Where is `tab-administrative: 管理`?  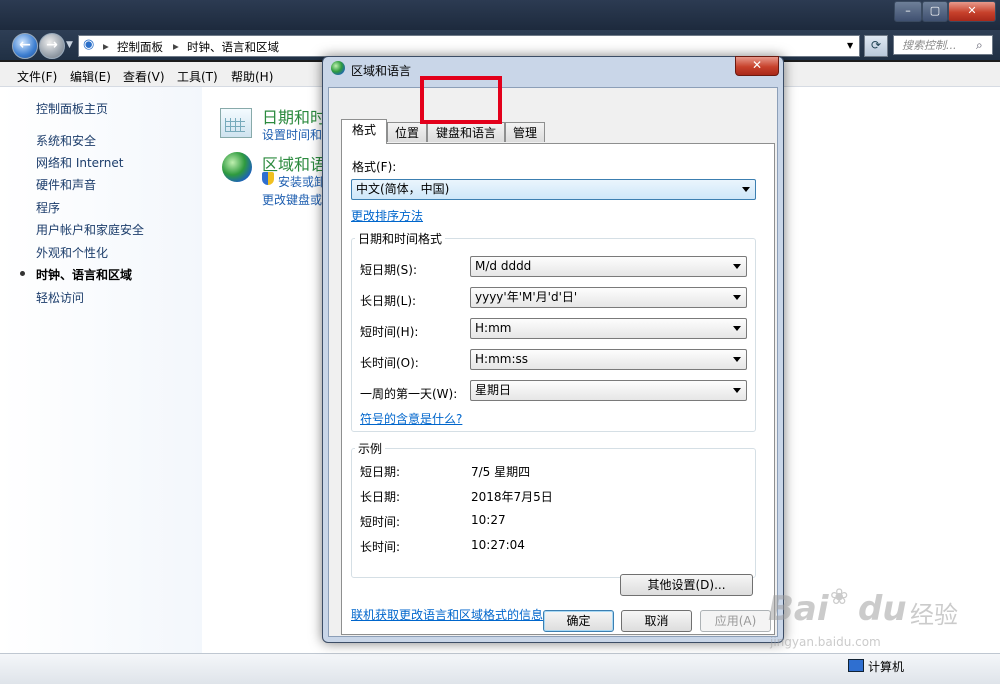 tab-administrative: 管理 is located at coordinates (525, 132).